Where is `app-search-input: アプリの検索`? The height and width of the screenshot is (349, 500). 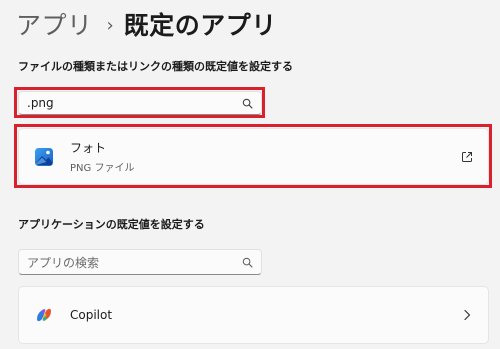
app-search-input: アプリの検索 is located at coordinates (140, 262).